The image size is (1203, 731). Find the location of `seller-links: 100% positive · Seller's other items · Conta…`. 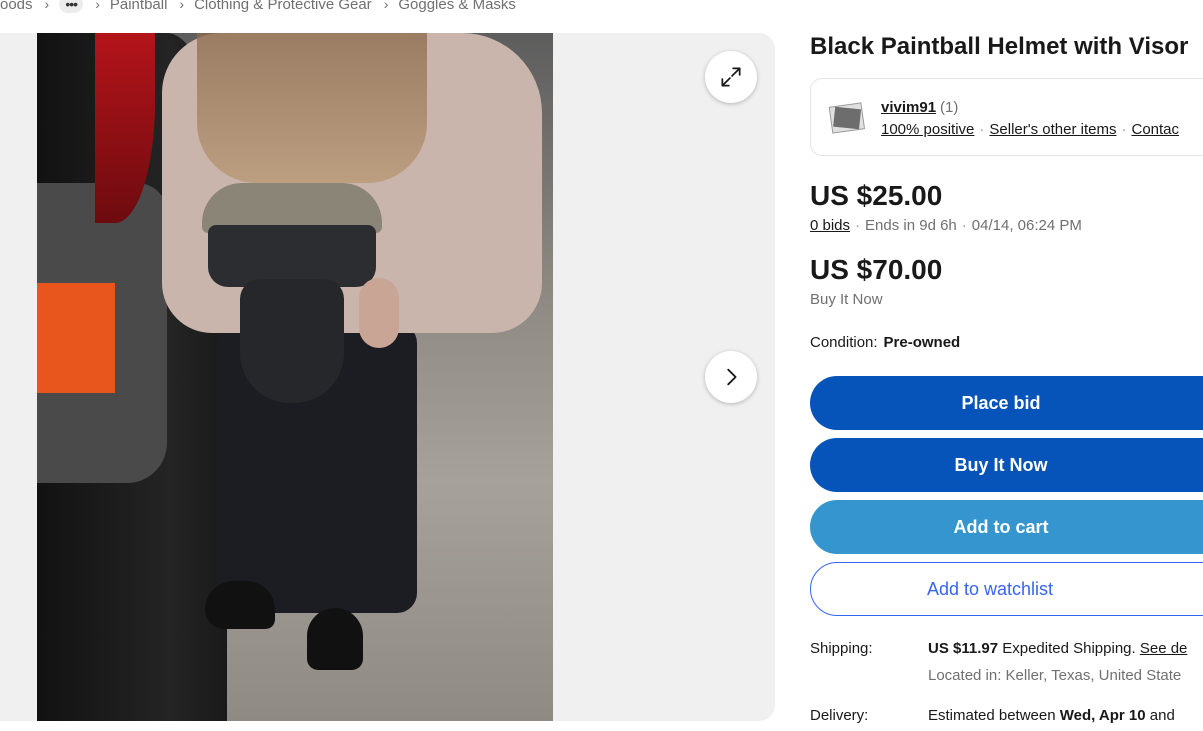

seller-links: 100% positive · Seller's other items · Conta… is located at coordinates (1030, 129).